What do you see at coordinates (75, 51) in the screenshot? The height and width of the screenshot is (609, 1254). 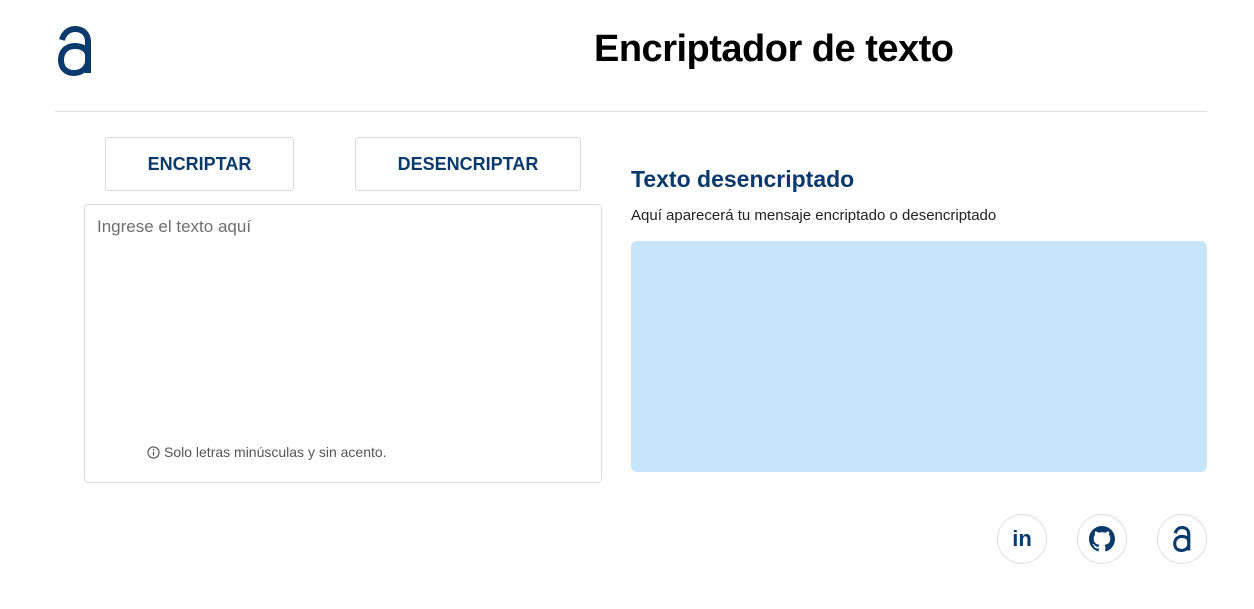 I see `alura-logo-icon` at bounding box center [75, 51].